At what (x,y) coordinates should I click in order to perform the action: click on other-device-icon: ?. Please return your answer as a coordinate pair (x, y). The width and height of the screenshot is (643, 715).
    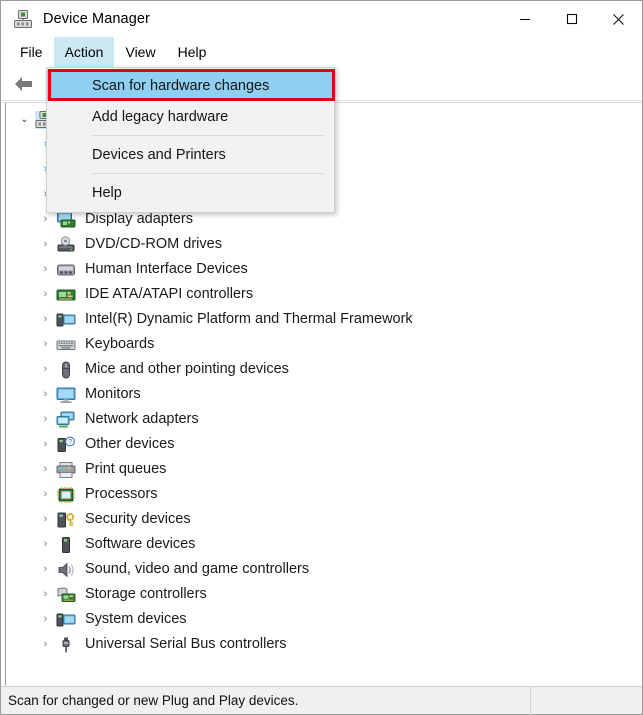
    Looking at the image, I should click on (66, 444).